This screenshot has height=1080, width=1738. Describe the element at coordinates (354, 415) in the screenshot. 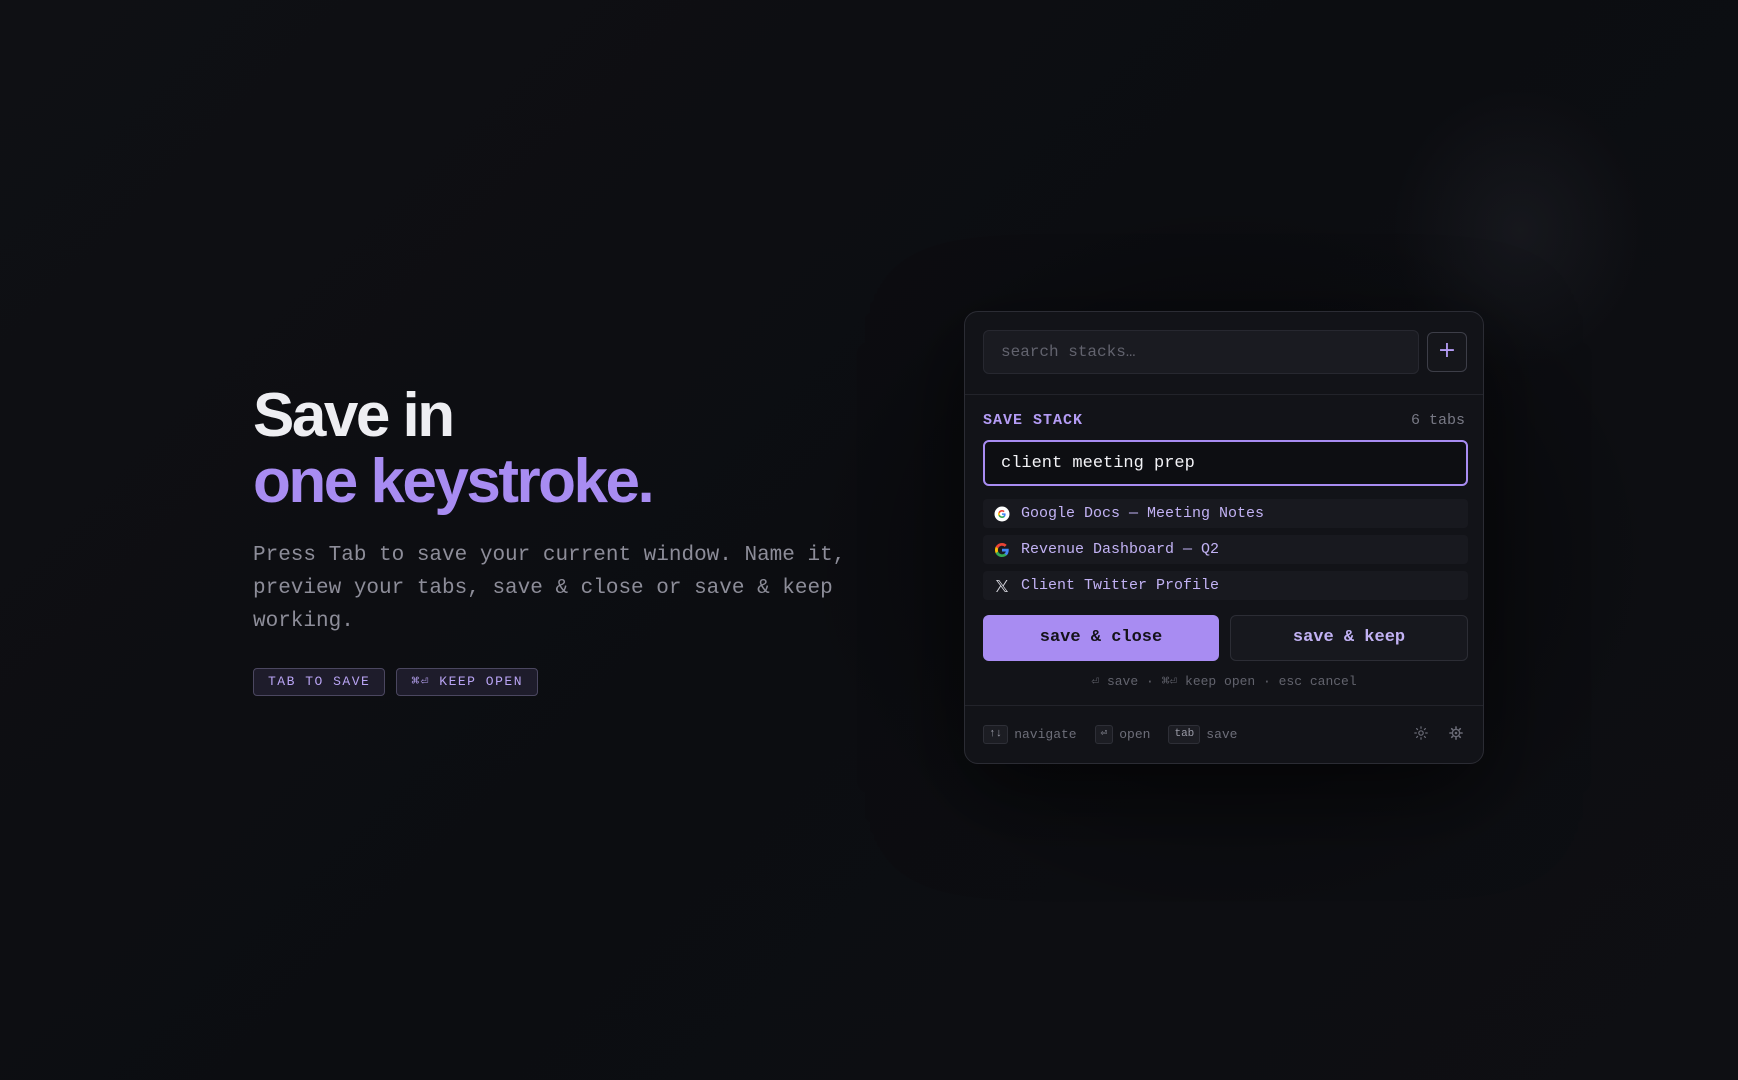

I see `hero-title-line1: Save in` at that location.